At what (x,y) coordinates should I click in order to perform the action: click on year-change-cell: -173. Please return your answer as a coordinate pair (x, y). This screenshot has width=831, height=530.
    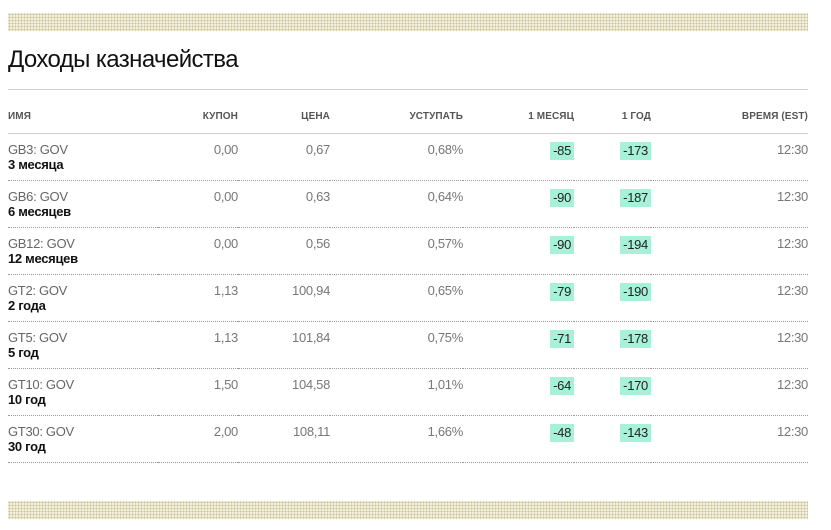
    Looking at the image, I should click on (612, 157).